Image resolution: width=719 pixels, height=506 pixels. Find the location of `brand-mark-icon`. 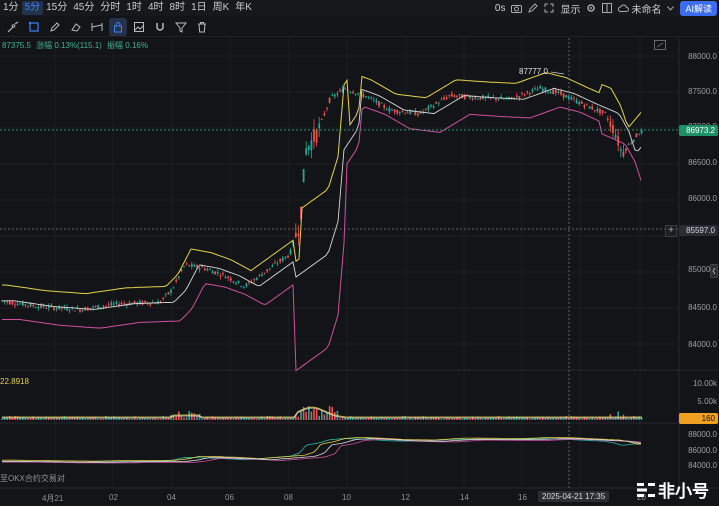

brand-mark-icon is located at coordinates (646, 489).